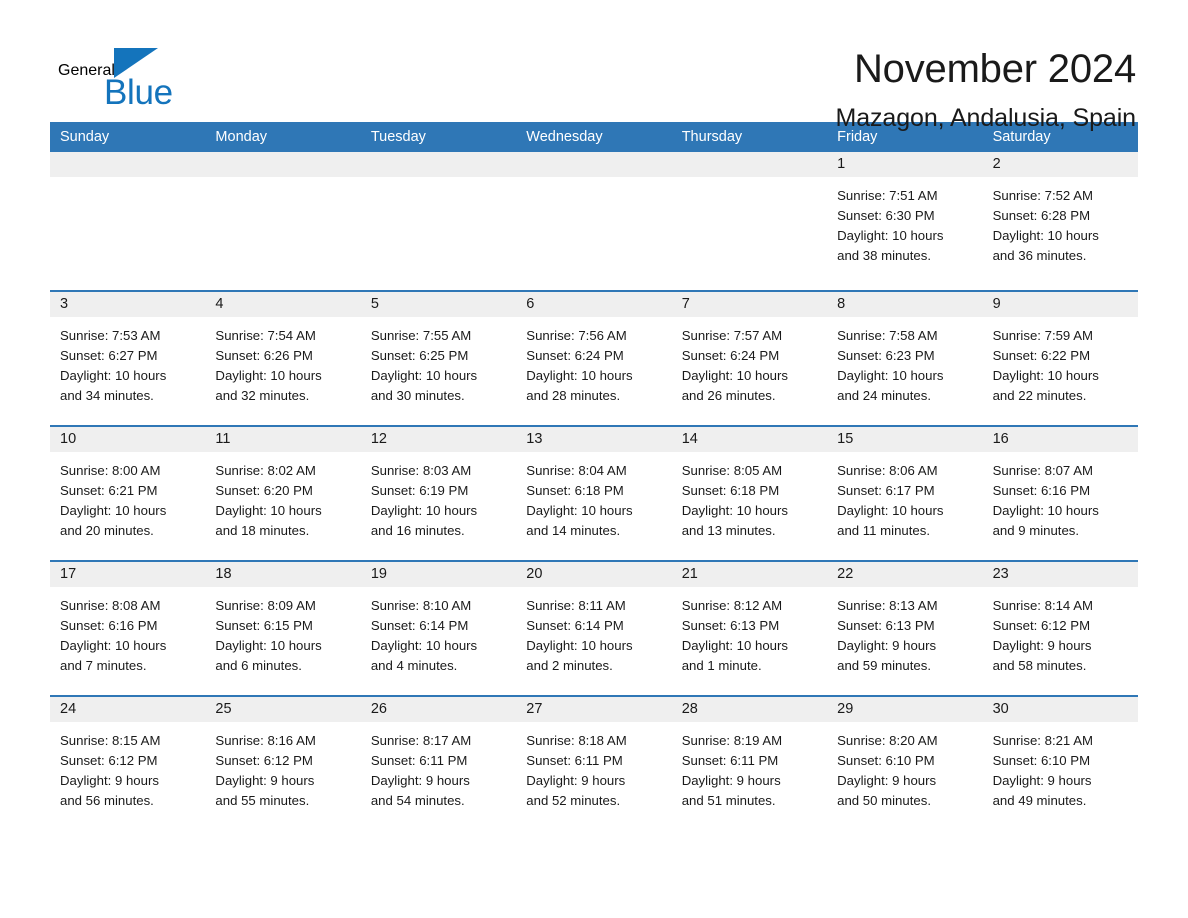 The width and height of the screenshot is (1188, 918). Describe the element at coordinates (728, 800) in the screenshot. I see `day-detail-line: and 51 minutes.` at that location.